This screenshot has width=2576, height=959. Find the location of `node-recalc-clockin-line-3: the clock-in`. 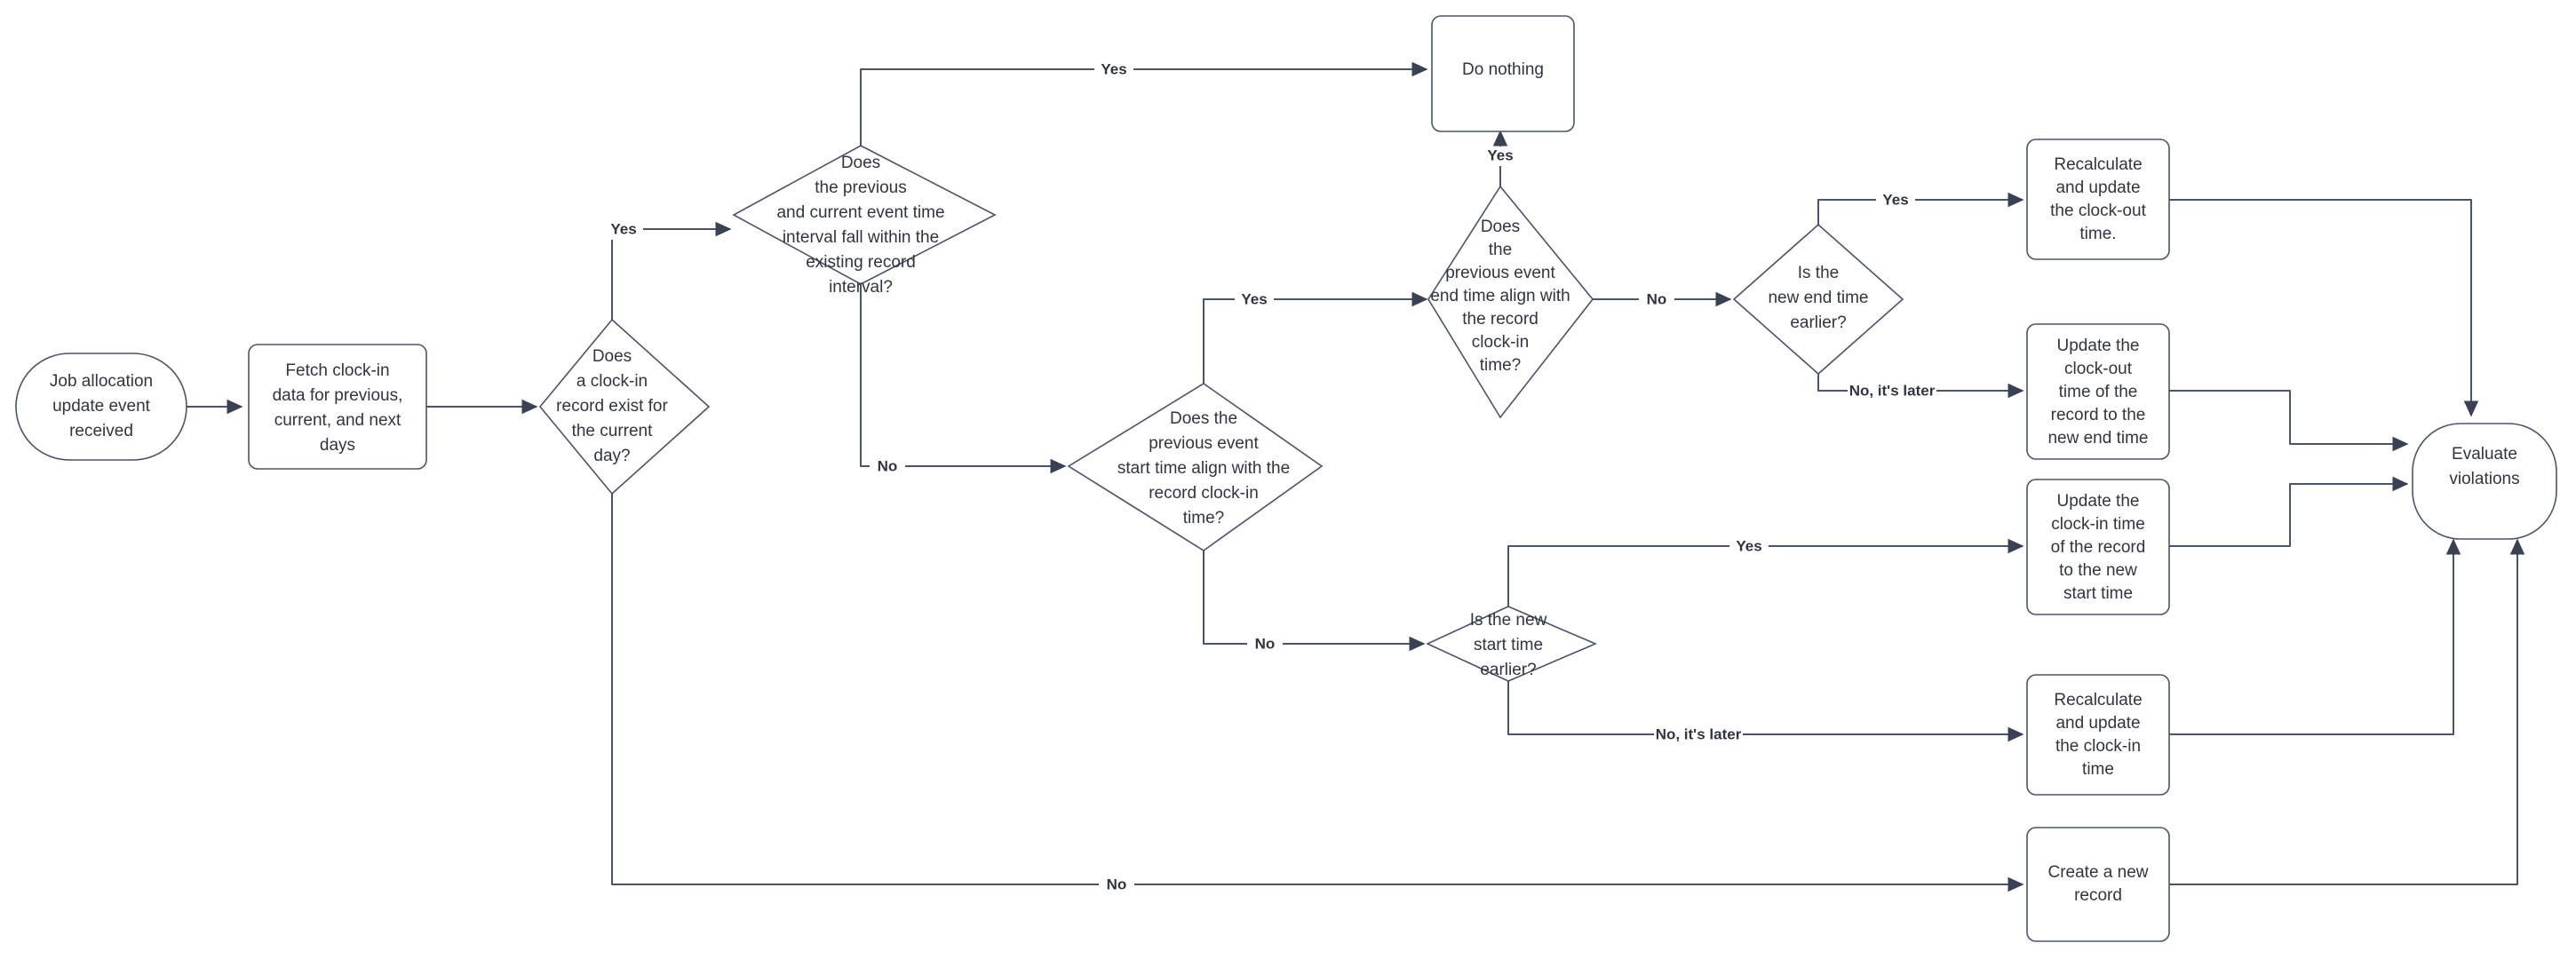

node-recalc-clockin-line-3: the clock-in is located at coordinates (2098, 746).